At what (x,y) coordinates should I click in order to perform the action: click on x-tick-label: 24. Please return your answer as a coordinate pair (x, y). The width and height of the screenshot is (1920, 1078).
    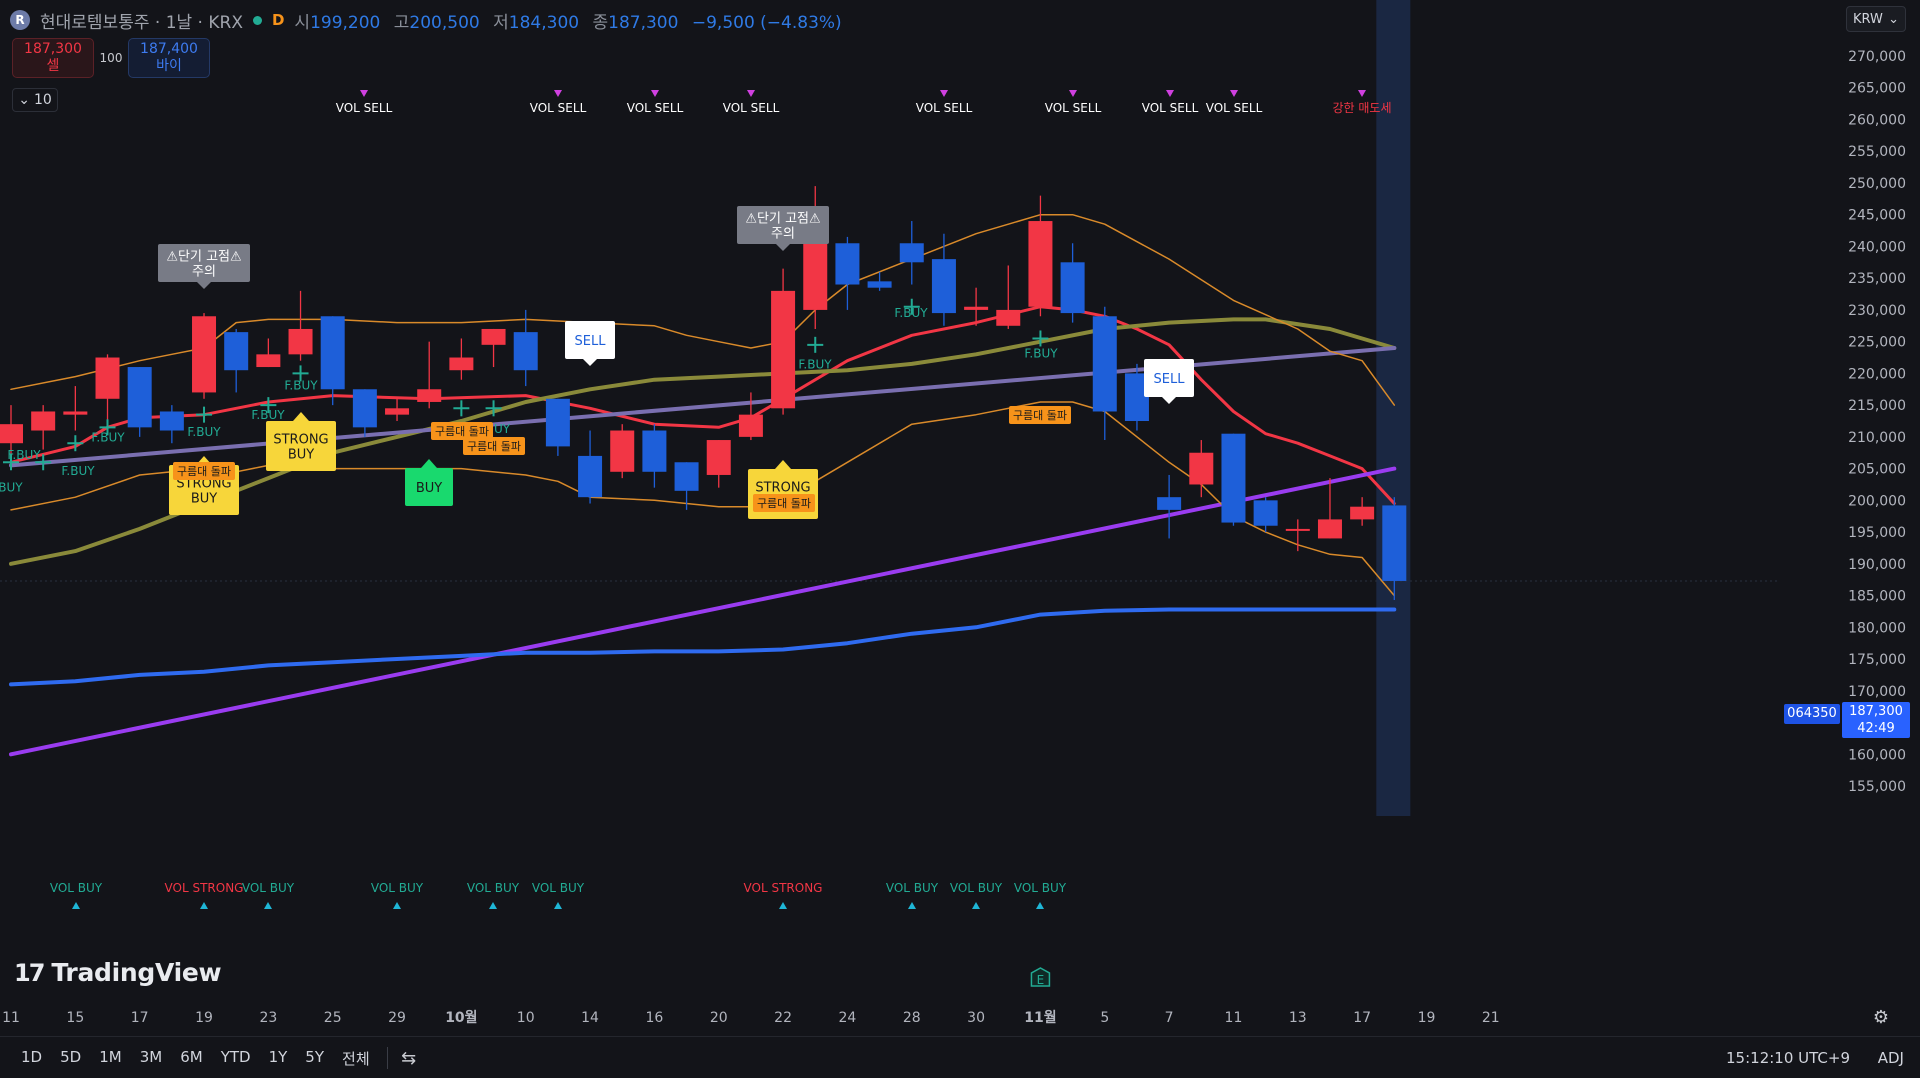
    Looking at the image, I should click on (848, 1018).